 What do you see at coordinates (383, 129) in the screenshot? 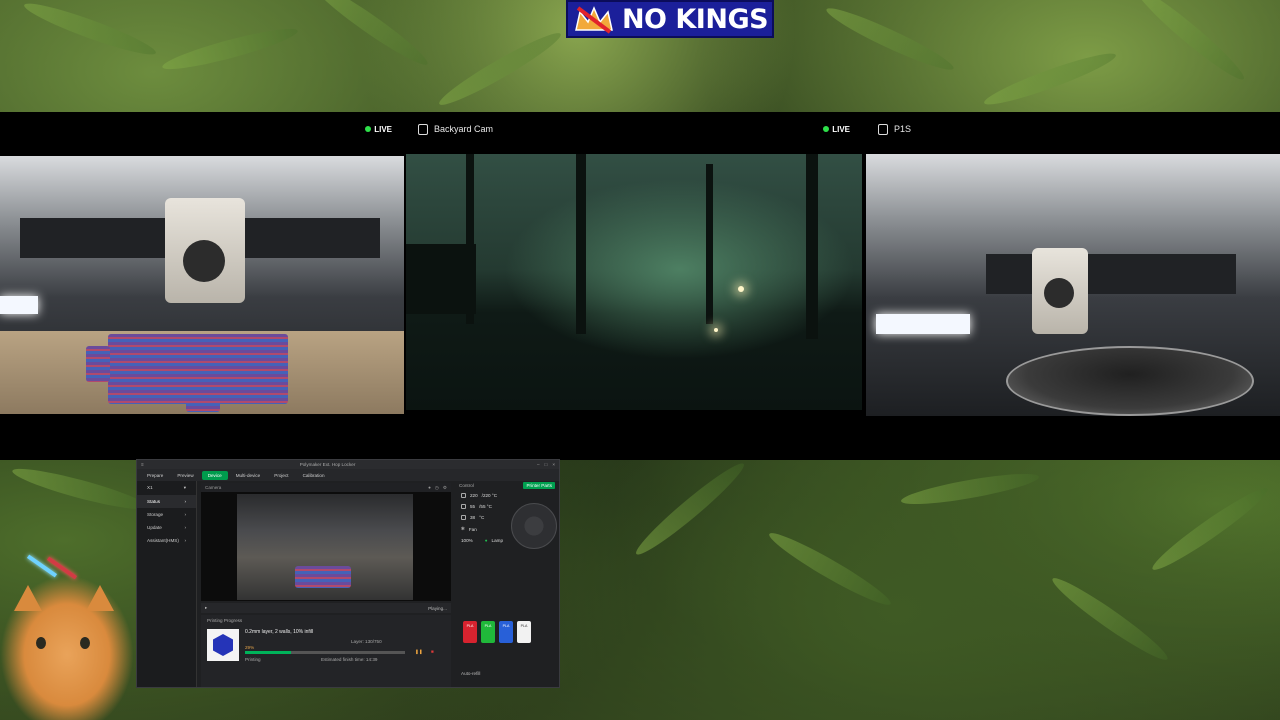
I see `live-label: LIVE` at bounding box center [383, 129].